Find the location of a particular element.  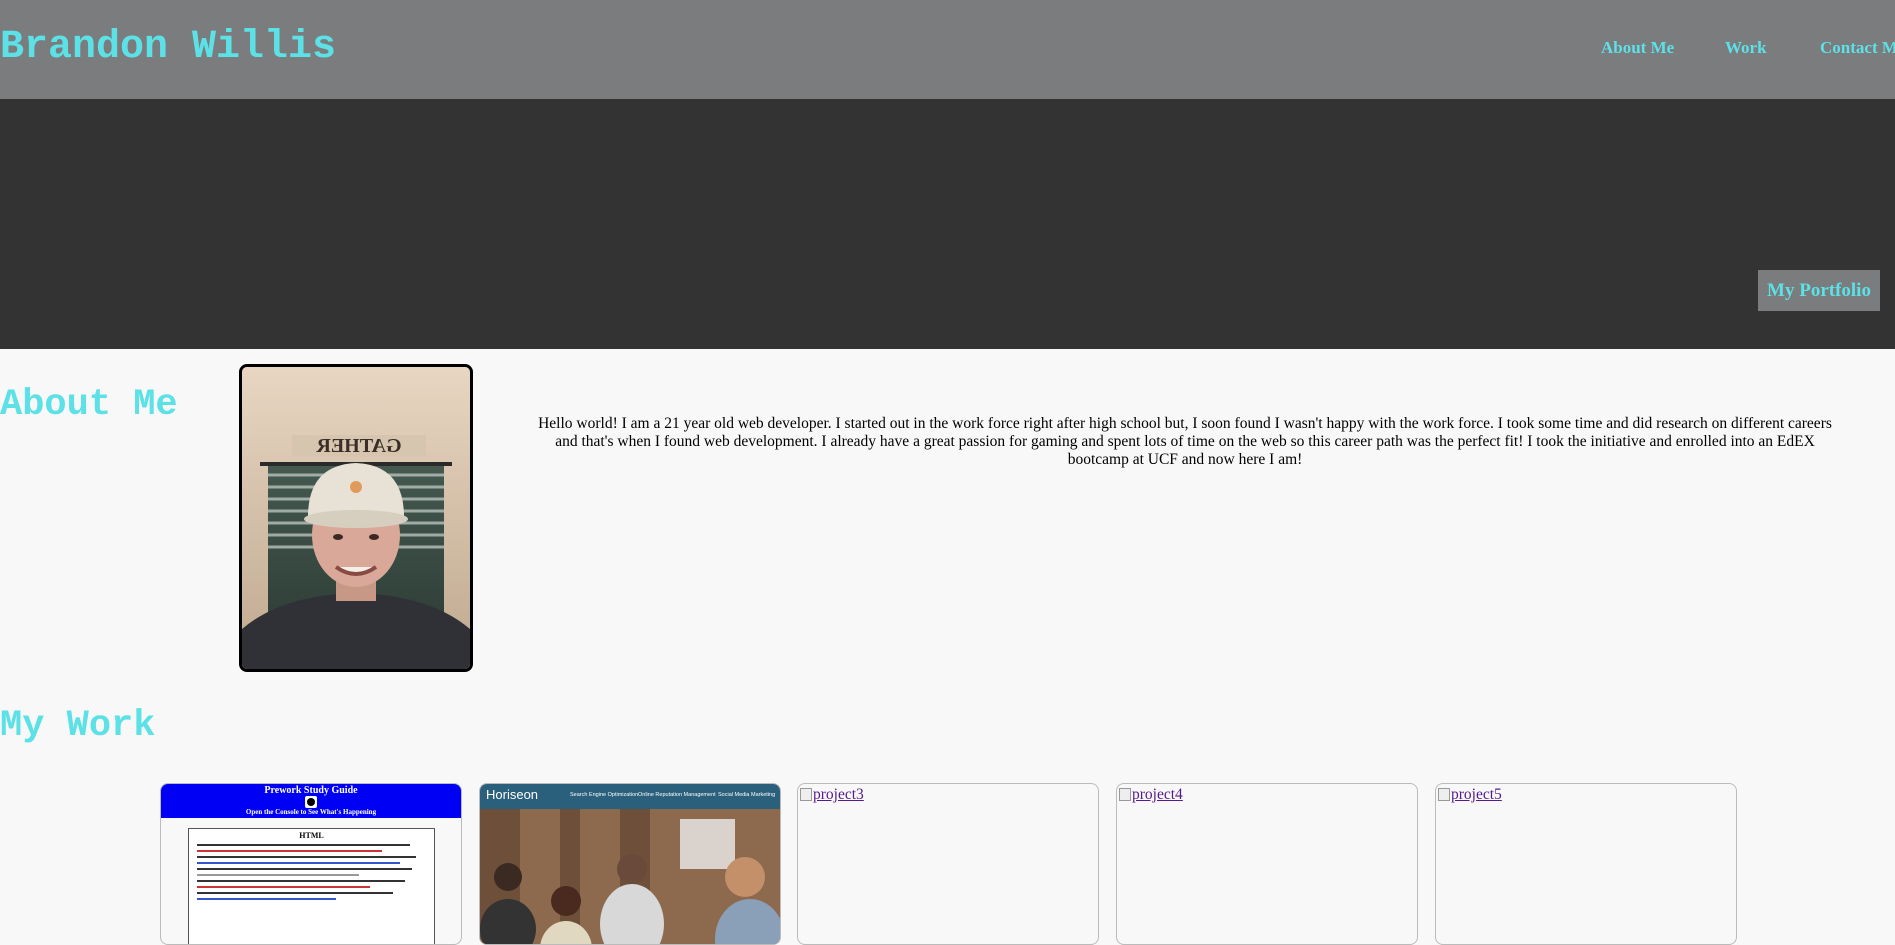

horiseon-nav-orm: Online Reputation Management is located at coordinates (677, 795).